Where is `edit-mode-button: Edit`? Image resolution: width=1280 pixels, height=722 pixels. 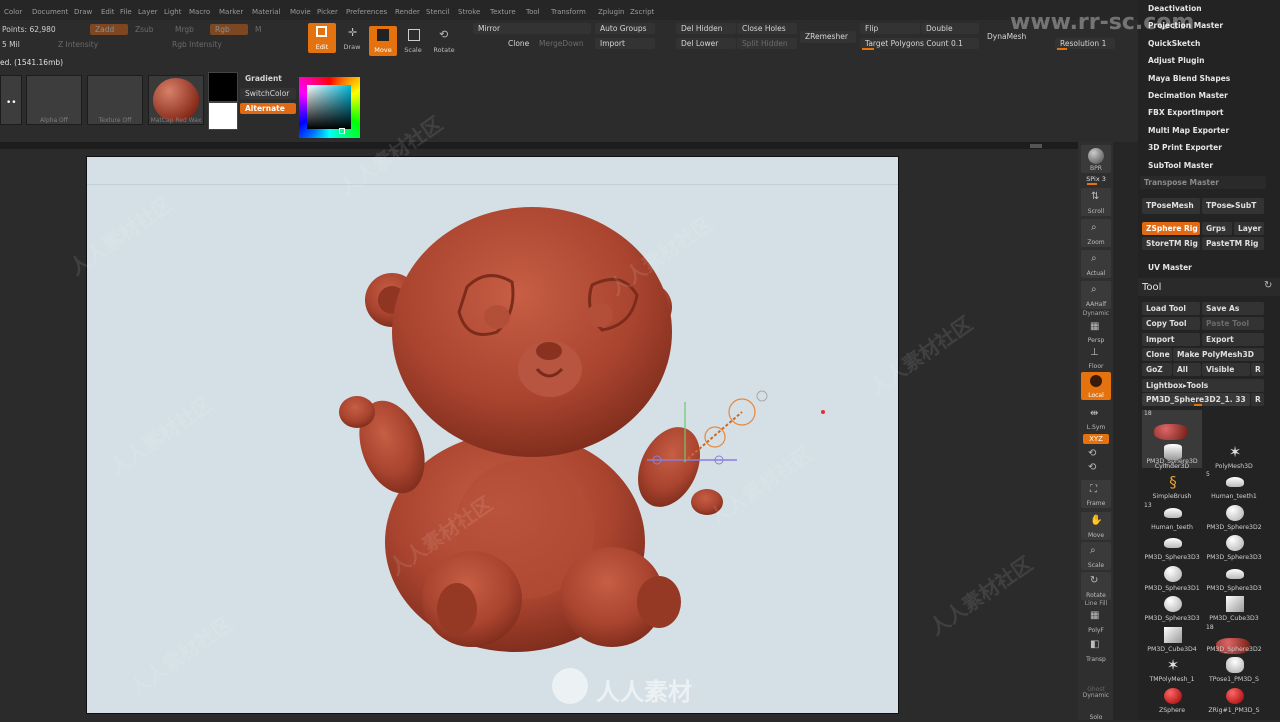
edit-mode-button: Edit is located at coordinates (322, 38).